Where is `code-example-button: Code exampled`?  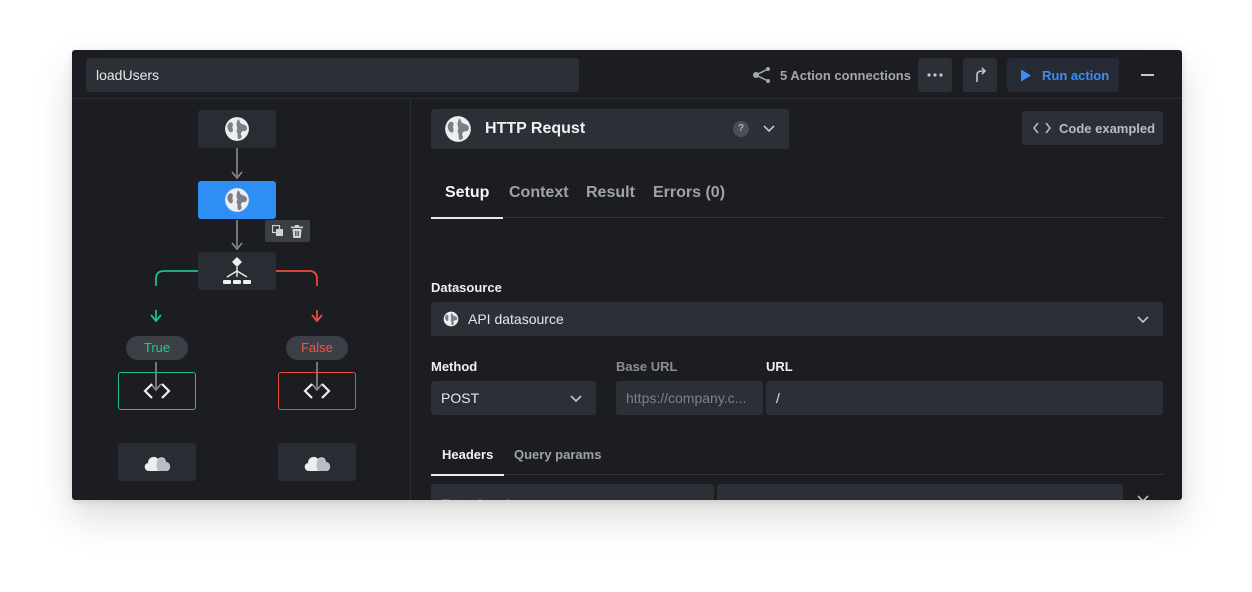
code-example-button: Code exampled is located at coordinates (1092, 128).